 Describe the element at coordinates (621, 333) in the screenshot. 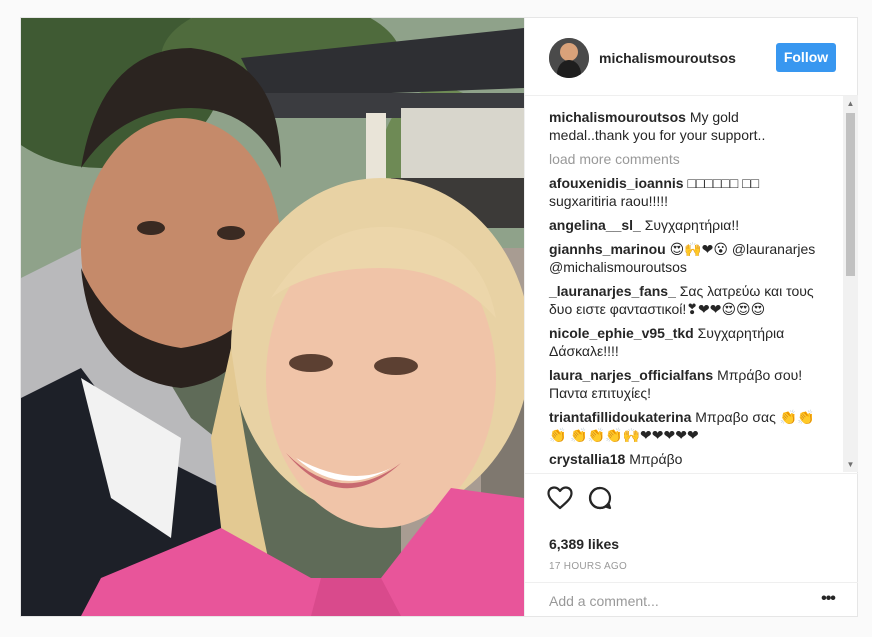

I see `comment-username: nicole_ephie_v95_tkd` at that location.